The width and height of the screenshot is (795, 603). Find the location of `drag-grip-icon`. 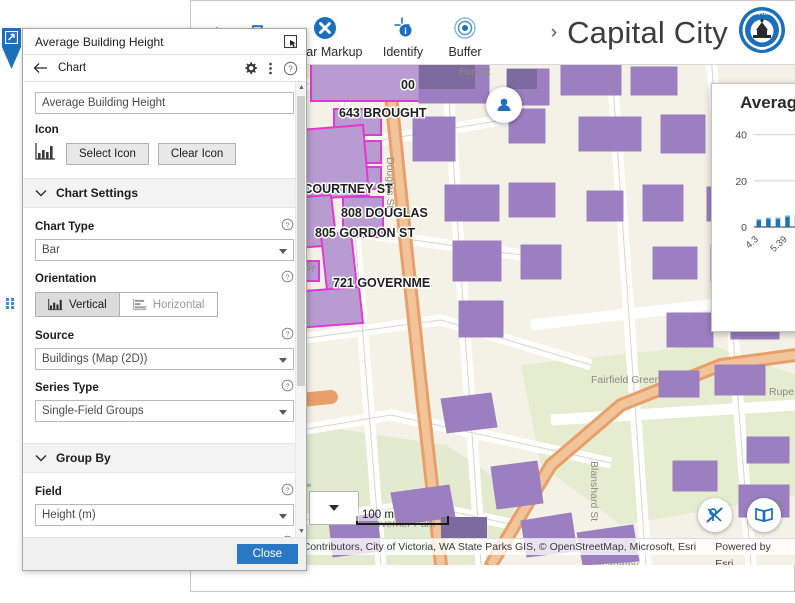

drag-grip-icon is located at coordinates (10, 303).